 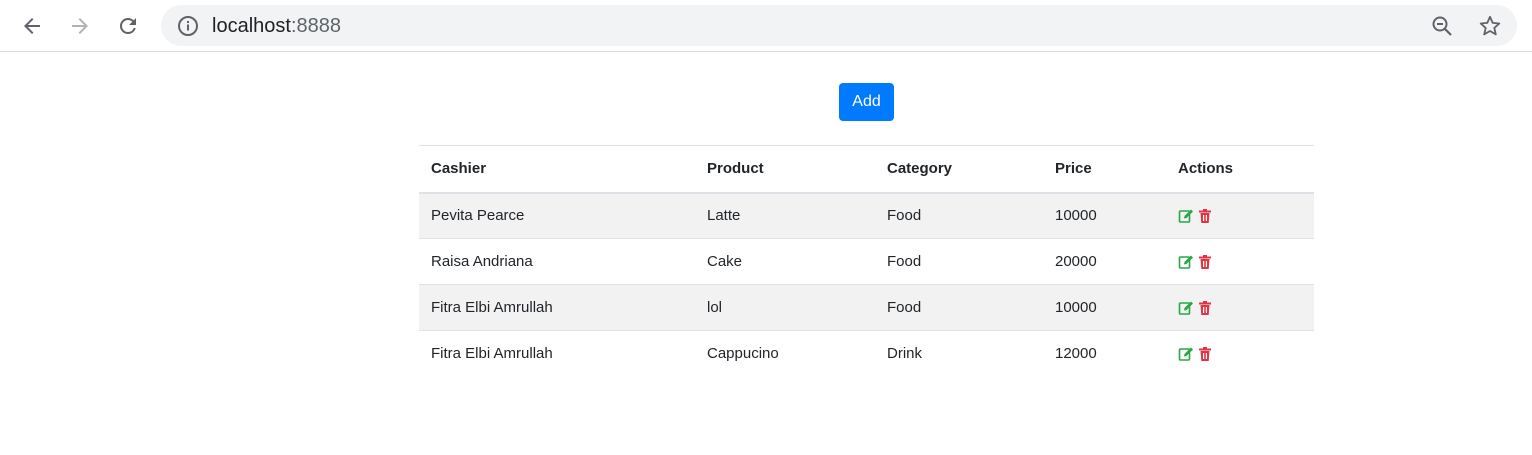 I want to click on star-icon, so click(x=1490, y=25).